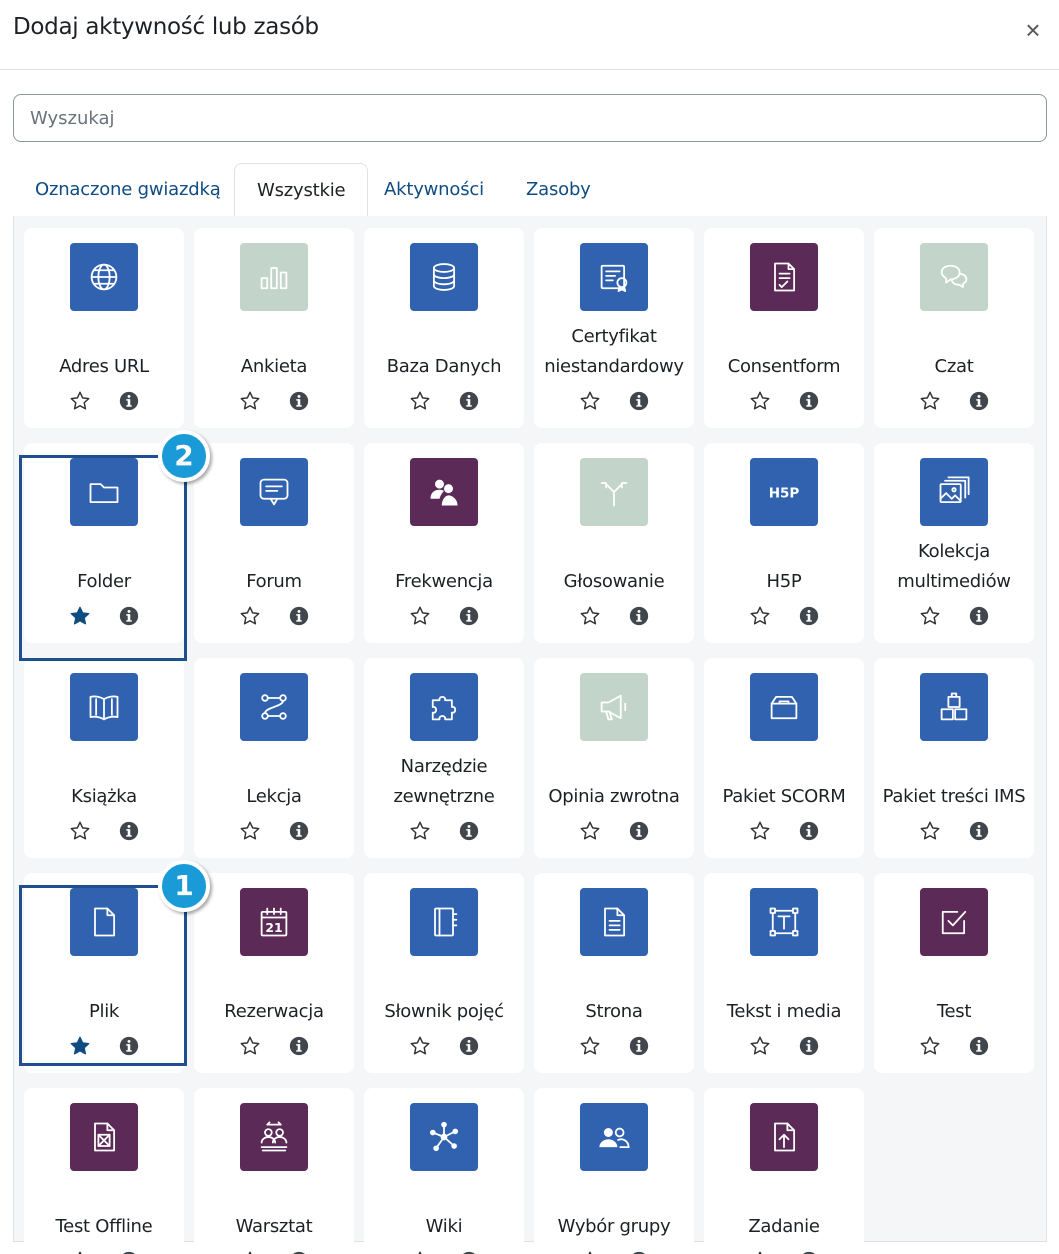  Describe the element at coordinates (784, 996) in the screenshot. I see `activity-name: Tekst i media` at that location.